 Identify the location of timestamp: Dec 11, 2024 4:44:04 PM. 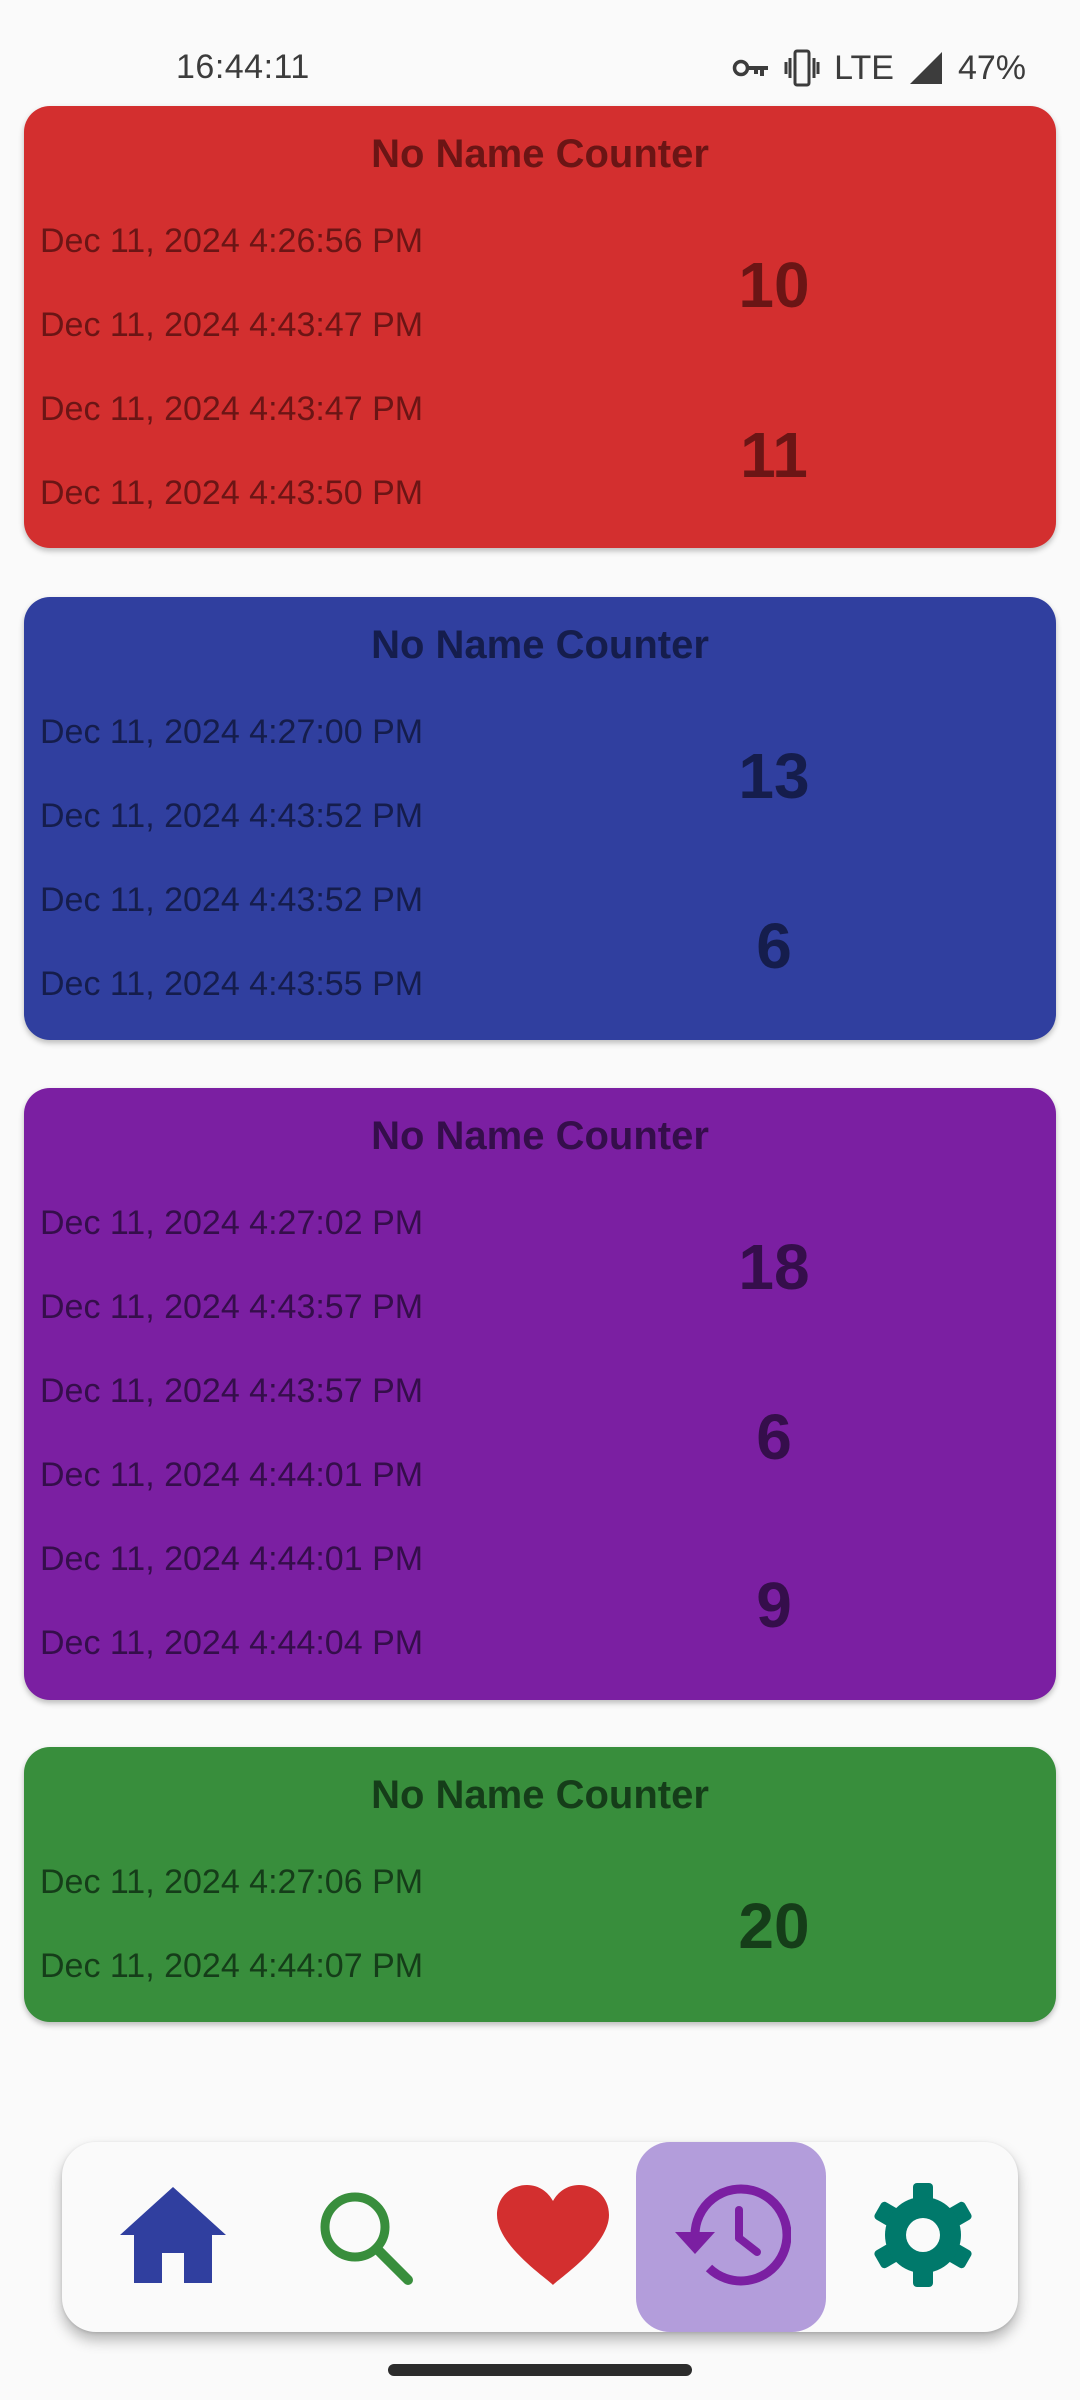
(232, 1643).